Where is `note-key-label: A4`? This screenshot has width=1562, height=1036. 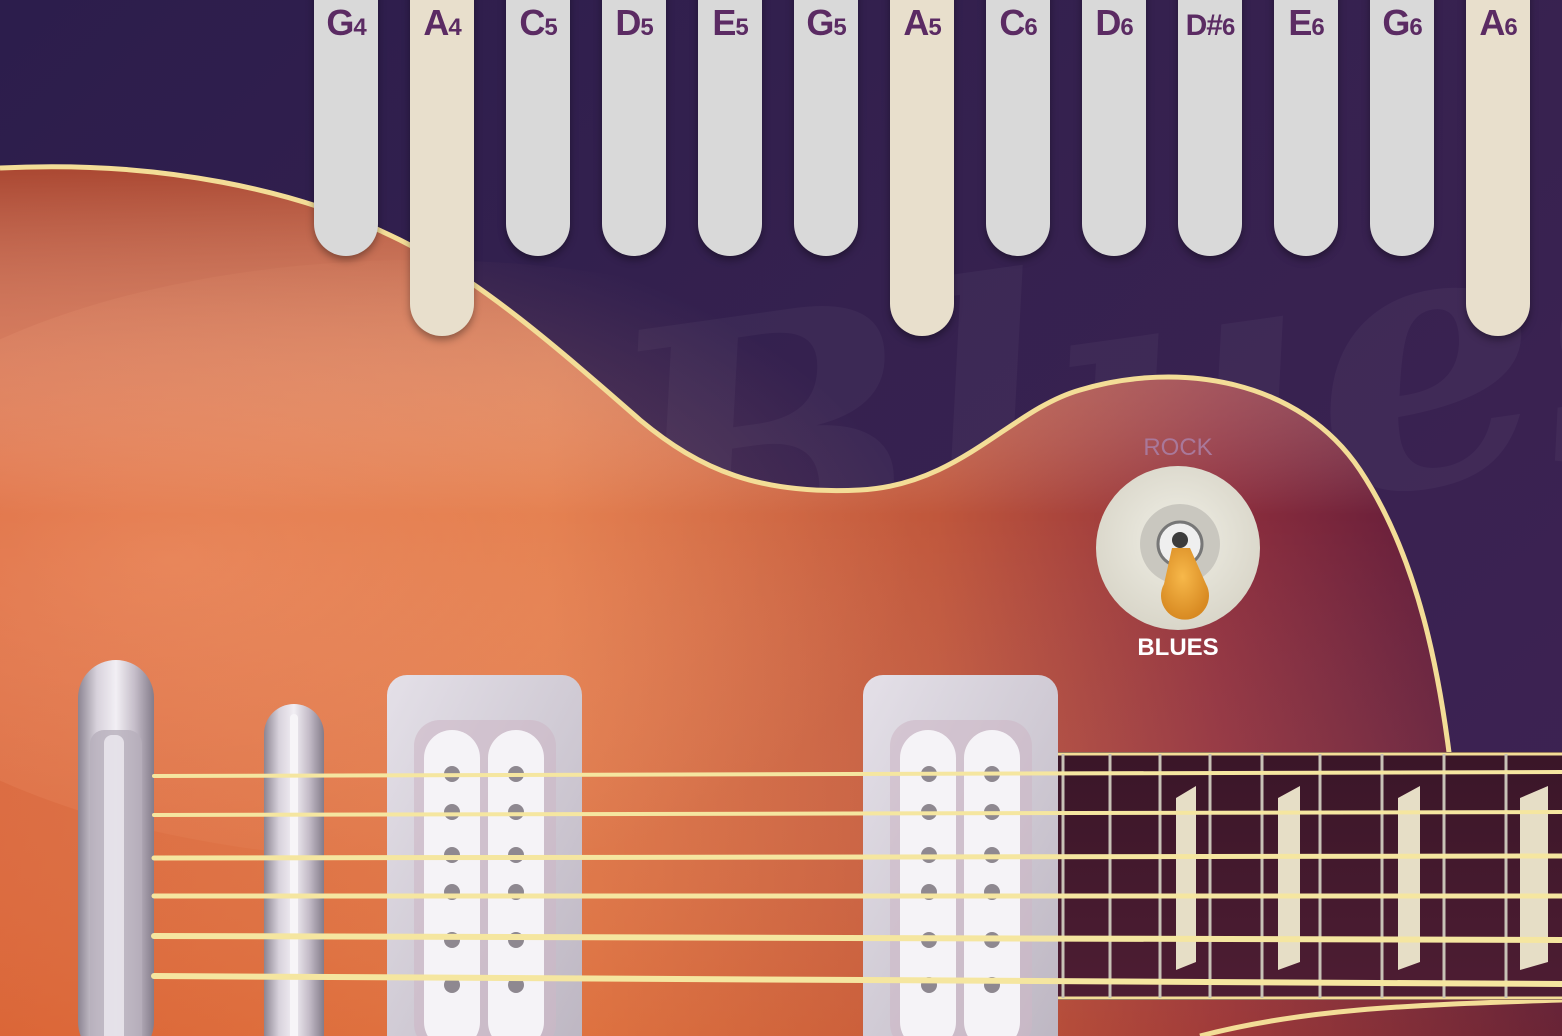 note-key-label: A4 is located at coordinates (442, 23).